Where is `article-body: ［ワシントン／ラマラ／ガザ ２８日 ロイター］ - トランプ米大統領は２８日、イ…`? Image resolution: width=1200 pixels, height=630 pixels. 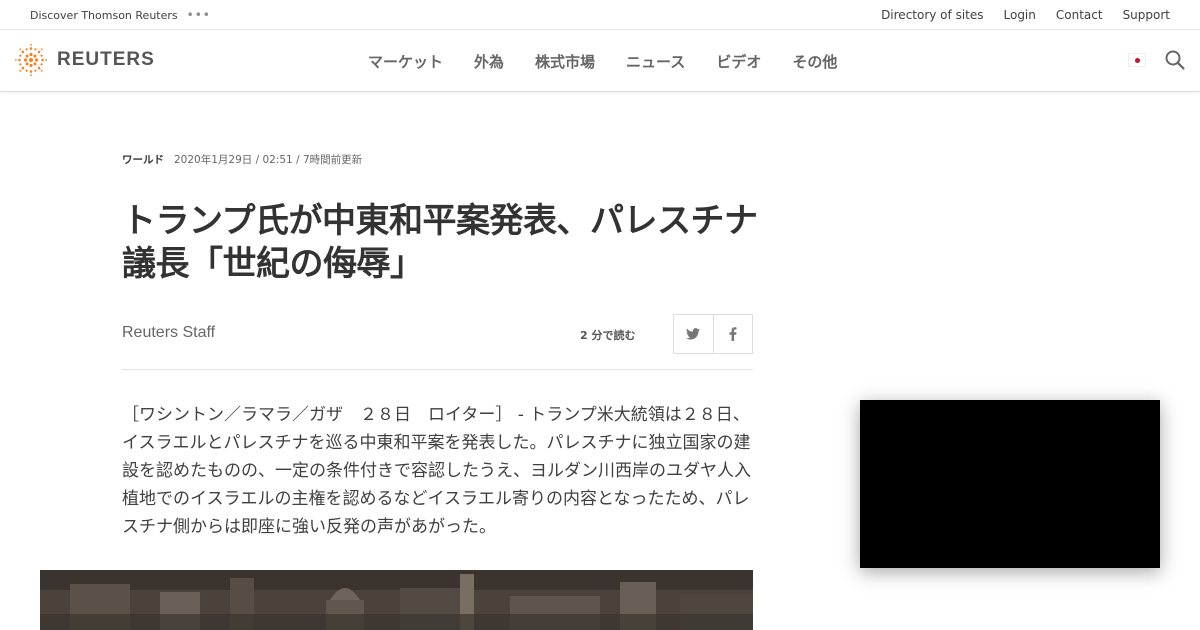 article-body: ［ワシントン／ラマラ／ガザ ２８日 ロイター］ - トランプ米大統領は２８日、イ… is located at coordinates (436, 471).